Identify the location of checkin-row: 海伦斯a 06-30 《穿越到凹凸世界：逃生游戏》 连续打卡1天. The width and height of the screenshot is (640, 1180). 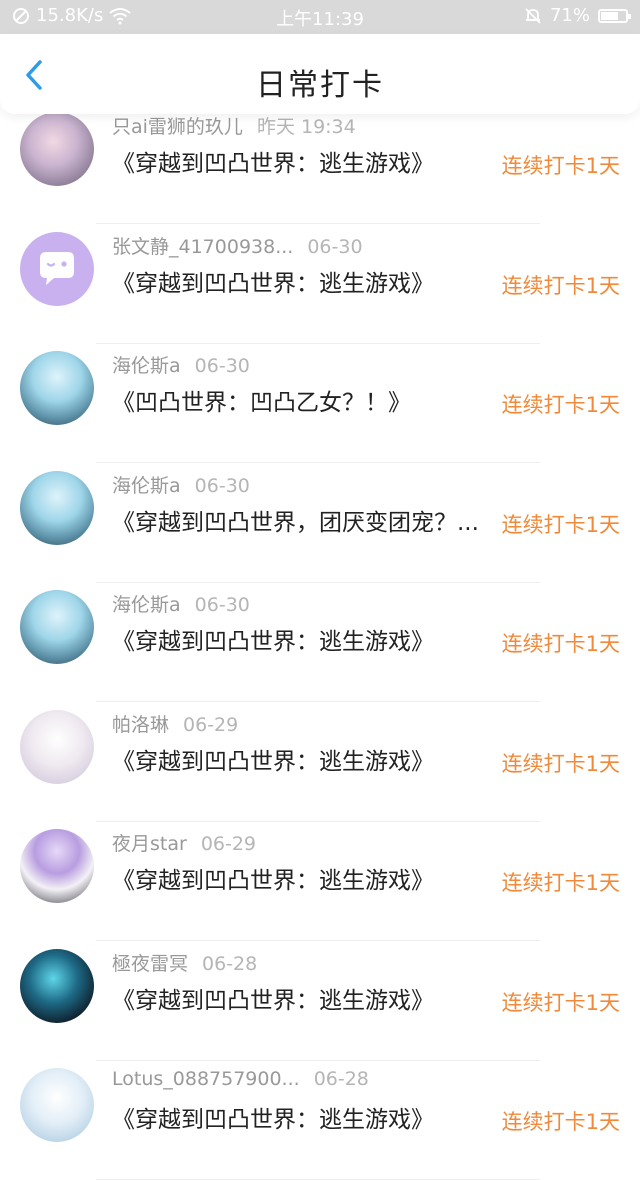
(320, 646).